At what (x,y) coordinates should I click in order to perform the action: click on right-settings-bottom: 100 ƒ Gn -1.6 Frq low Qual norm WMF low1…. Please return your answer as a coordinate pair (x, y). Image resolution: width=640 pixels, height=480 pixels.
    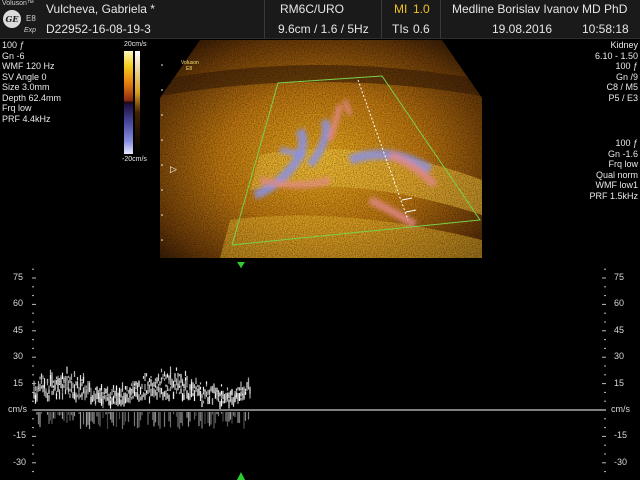
    Looking at the image, I should click on (613, 169).